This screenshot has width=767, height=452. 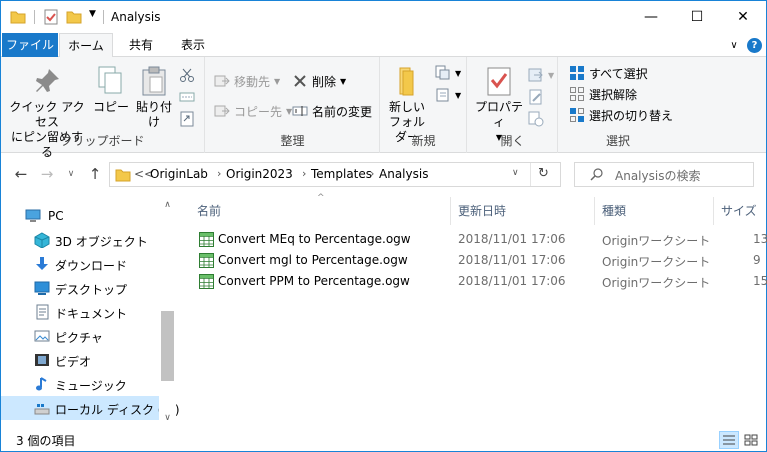 What do you see at coordinates (71, 174) in the screenshot?
I see `recent-locations-button: ∨` at bounding box center [71, 174].